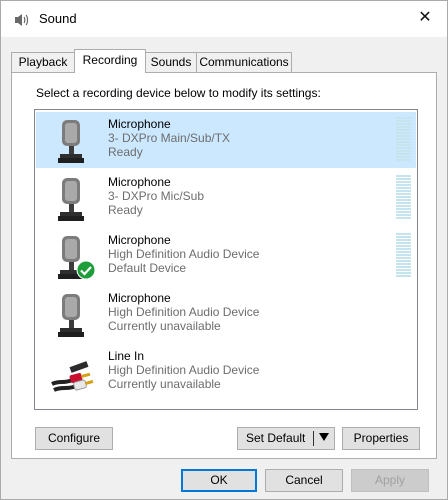  Describe the element at coordinates (126, 356) in the screenshot. I see `device-name: Line In` at that location.